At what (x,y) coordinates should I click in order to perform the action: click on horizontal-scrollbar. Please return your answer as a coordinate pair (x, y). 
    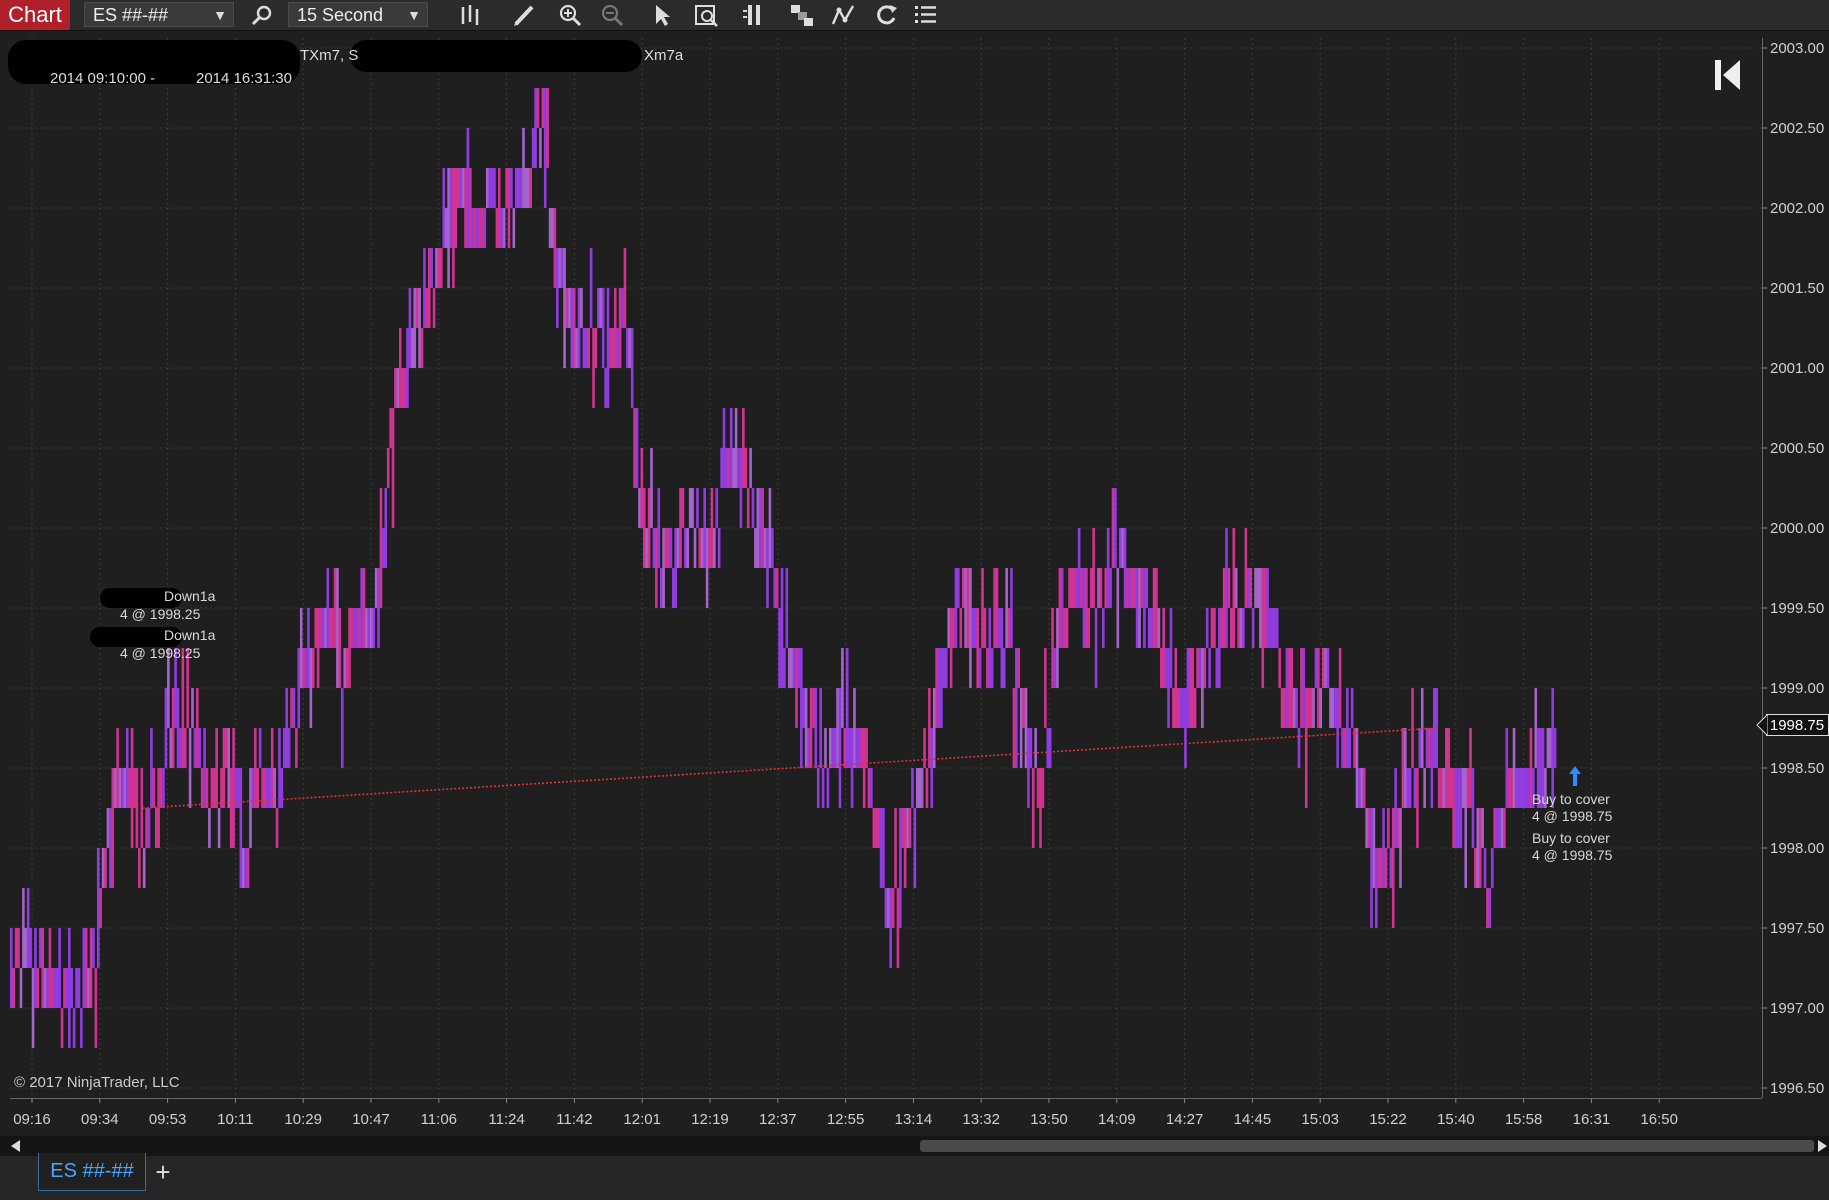
    Looking at the image, I should click on (914, 1146).